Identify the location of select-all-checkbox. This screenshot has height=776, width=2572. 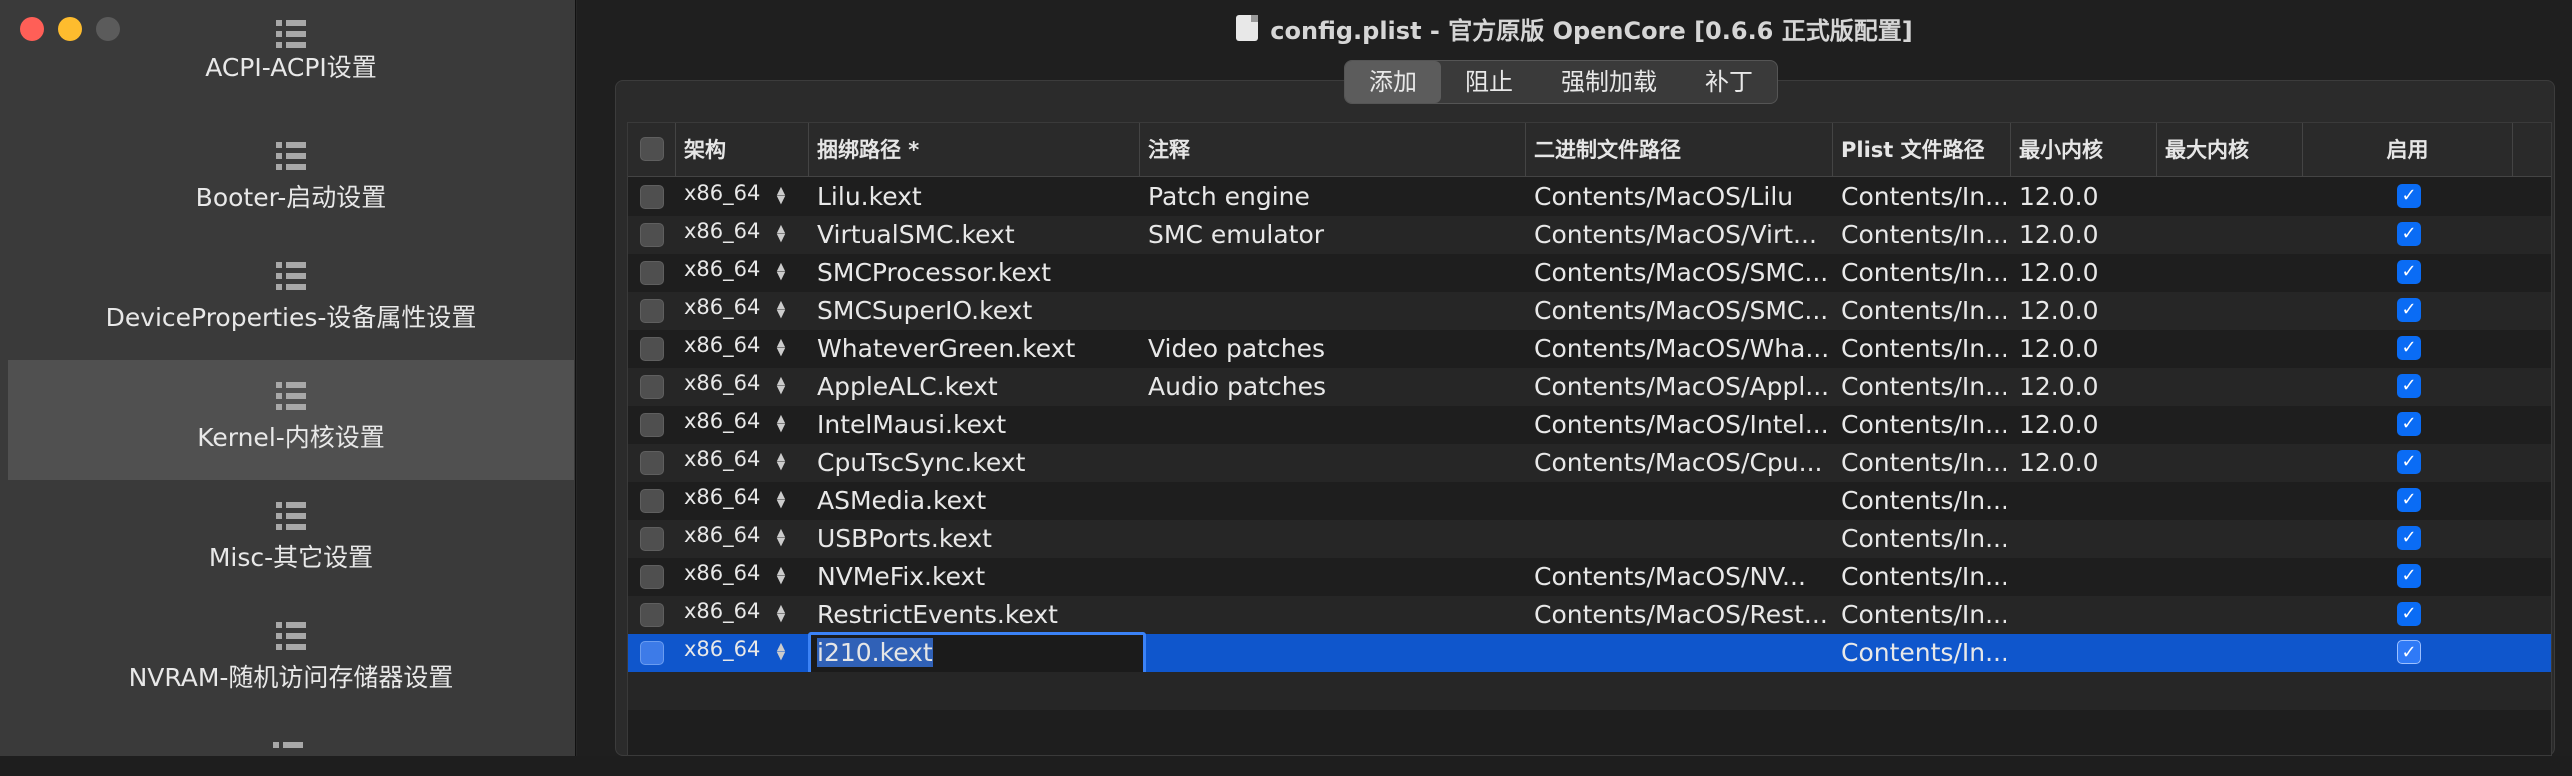
(652, 149).